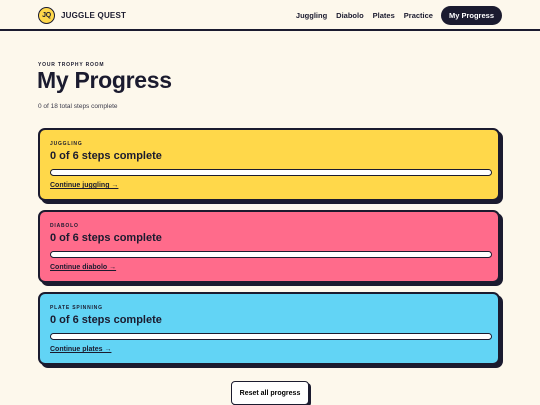 Image resolution: width=540 pixels, height=405 pixels. Describe the element at coordinates (270, 393) in the screenshot. I see `reset-progress-button: Reset all progress` at that location.